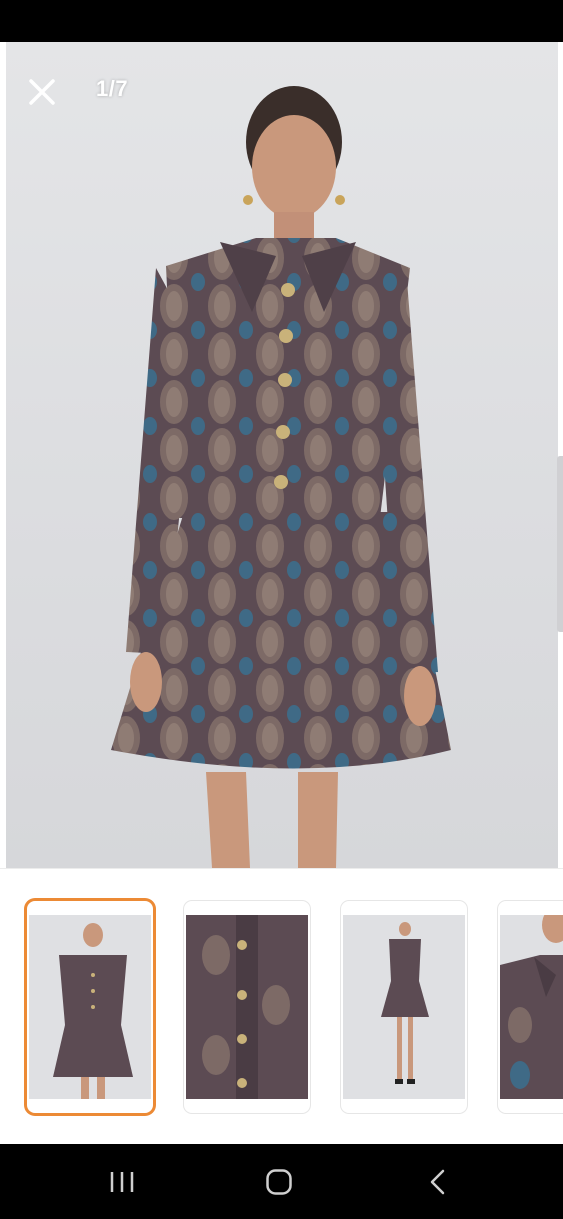 This screenshot has height=1219, width=563. I want to click on back-button, so click(437, 1182).